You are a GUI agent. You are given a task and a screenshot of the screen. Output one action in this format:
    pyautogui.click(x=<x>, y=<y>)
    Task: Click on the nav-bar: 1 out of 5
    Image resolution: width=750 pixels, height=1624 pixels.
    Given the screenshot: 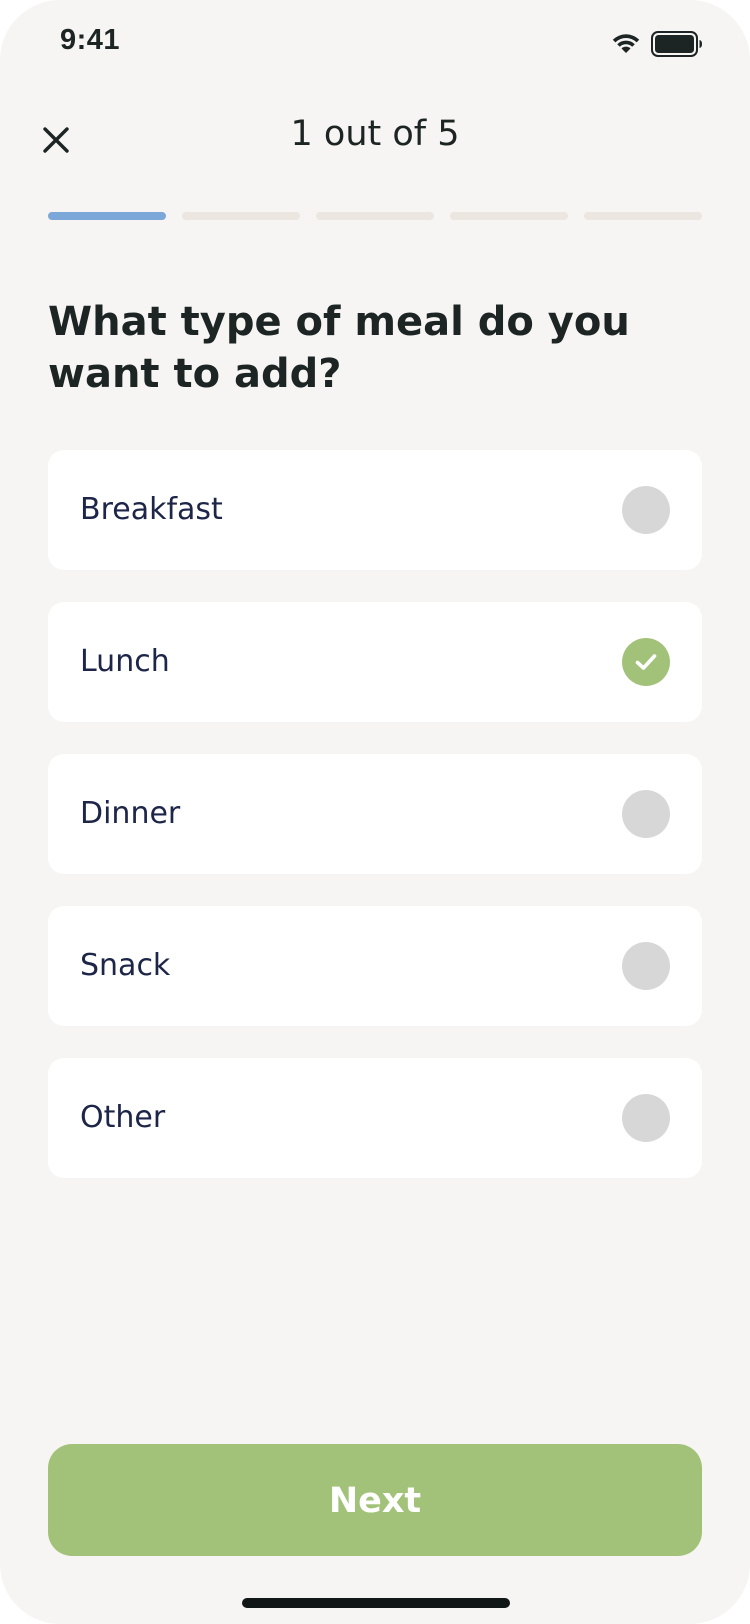 What is the action you would take?
    pyautogui.click(x=375, y=140)
    